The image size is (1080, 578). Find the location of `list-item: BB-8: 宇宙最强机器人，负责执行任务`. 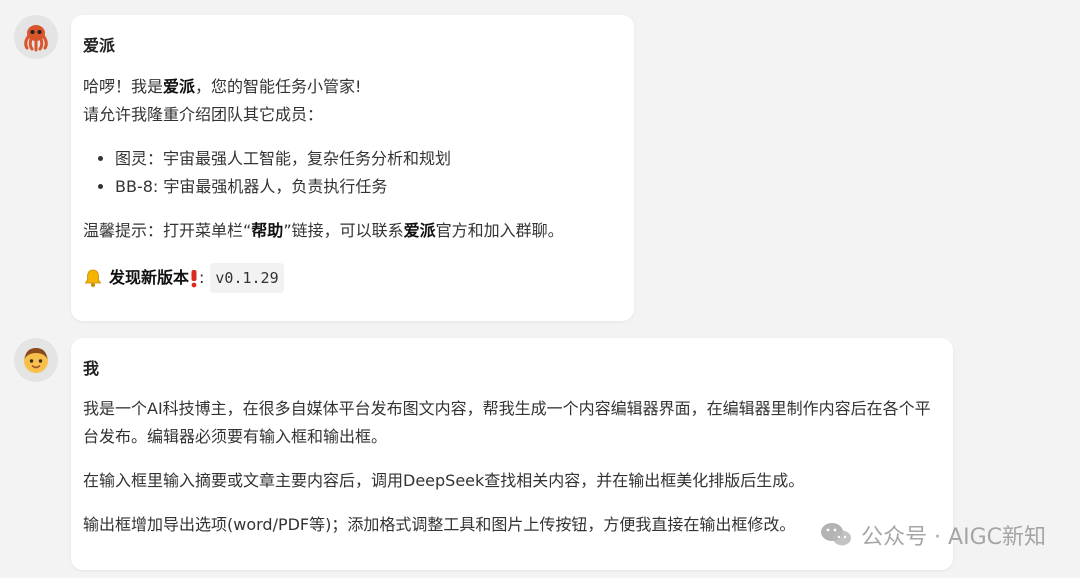

list-item: BB-8: 宇宙最强机器人，负责执行任务 is located at coordinates (283, 187).